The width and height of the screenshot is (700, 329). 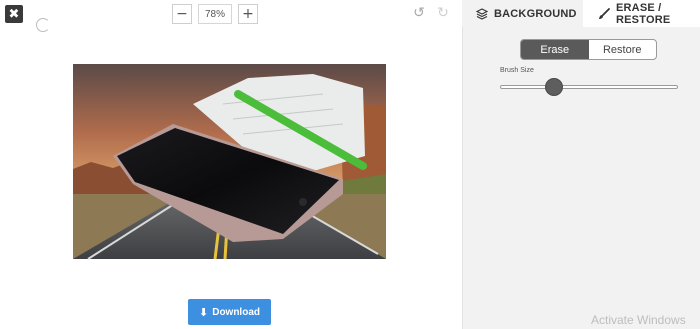 I want to click on tab-erase-restore: ERASE / RESTORE, so click(x=641, y=13).